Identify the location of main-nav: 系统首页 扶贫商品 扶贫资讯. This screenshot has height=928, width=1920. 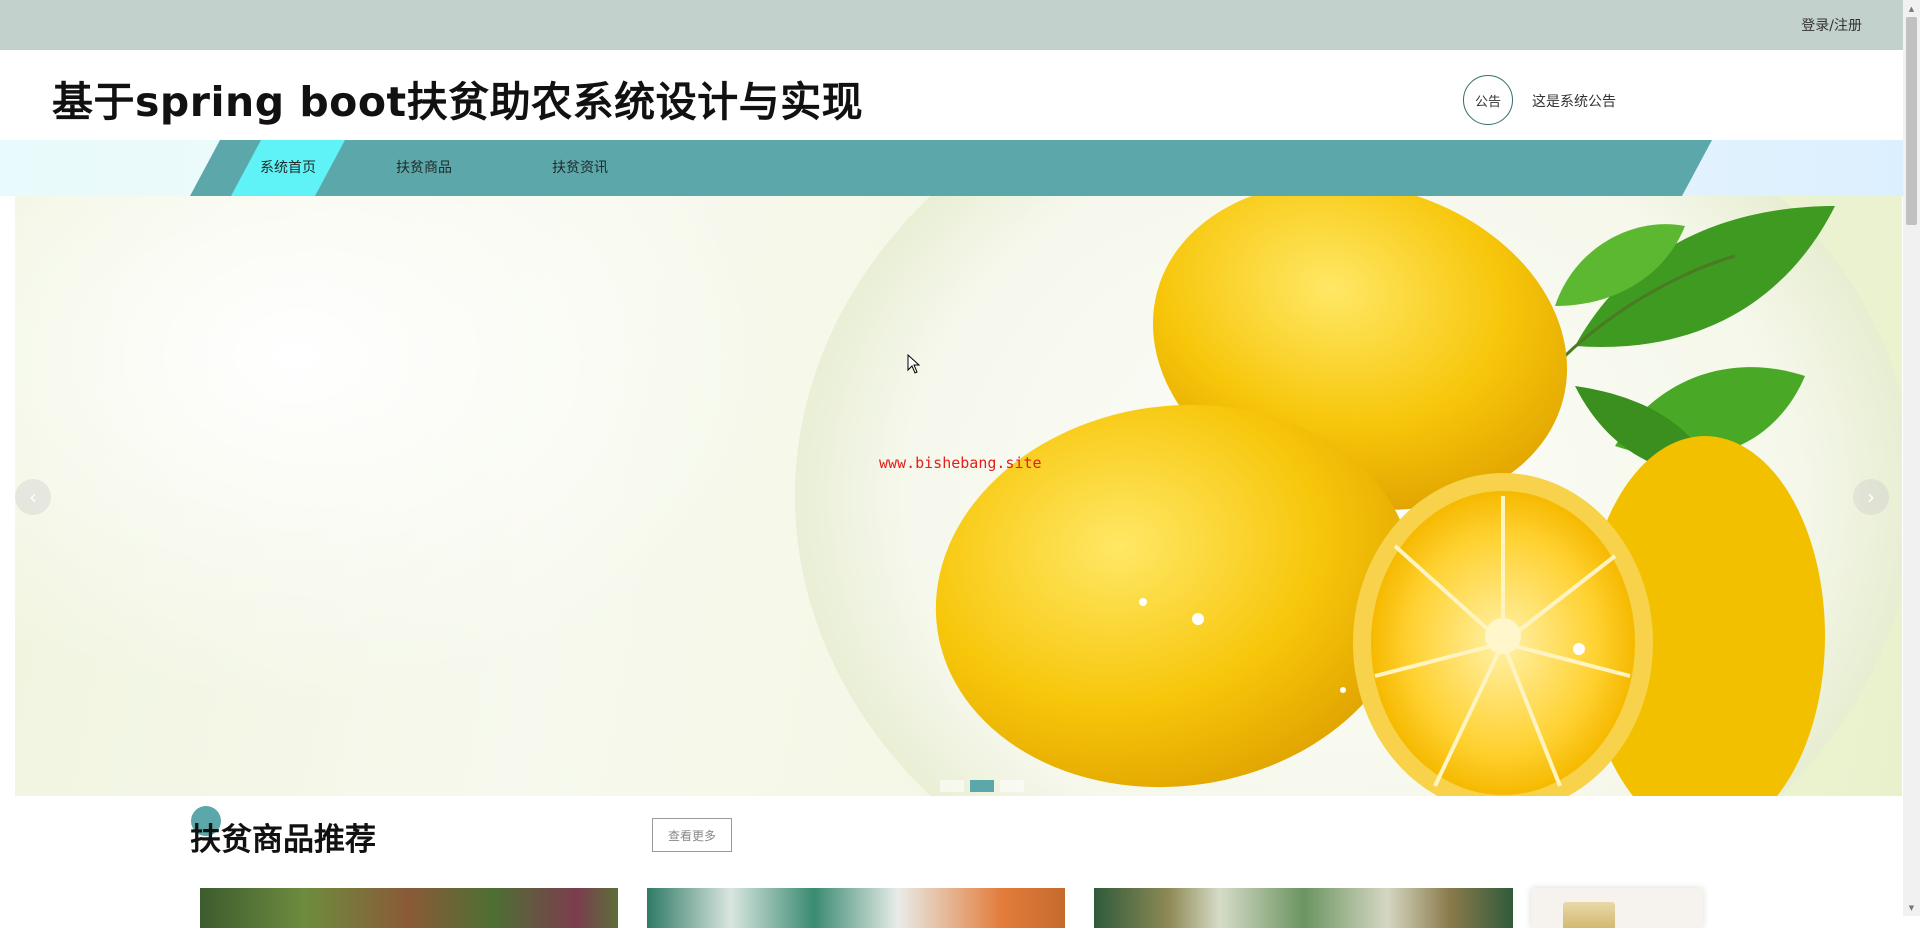
(960, 168).